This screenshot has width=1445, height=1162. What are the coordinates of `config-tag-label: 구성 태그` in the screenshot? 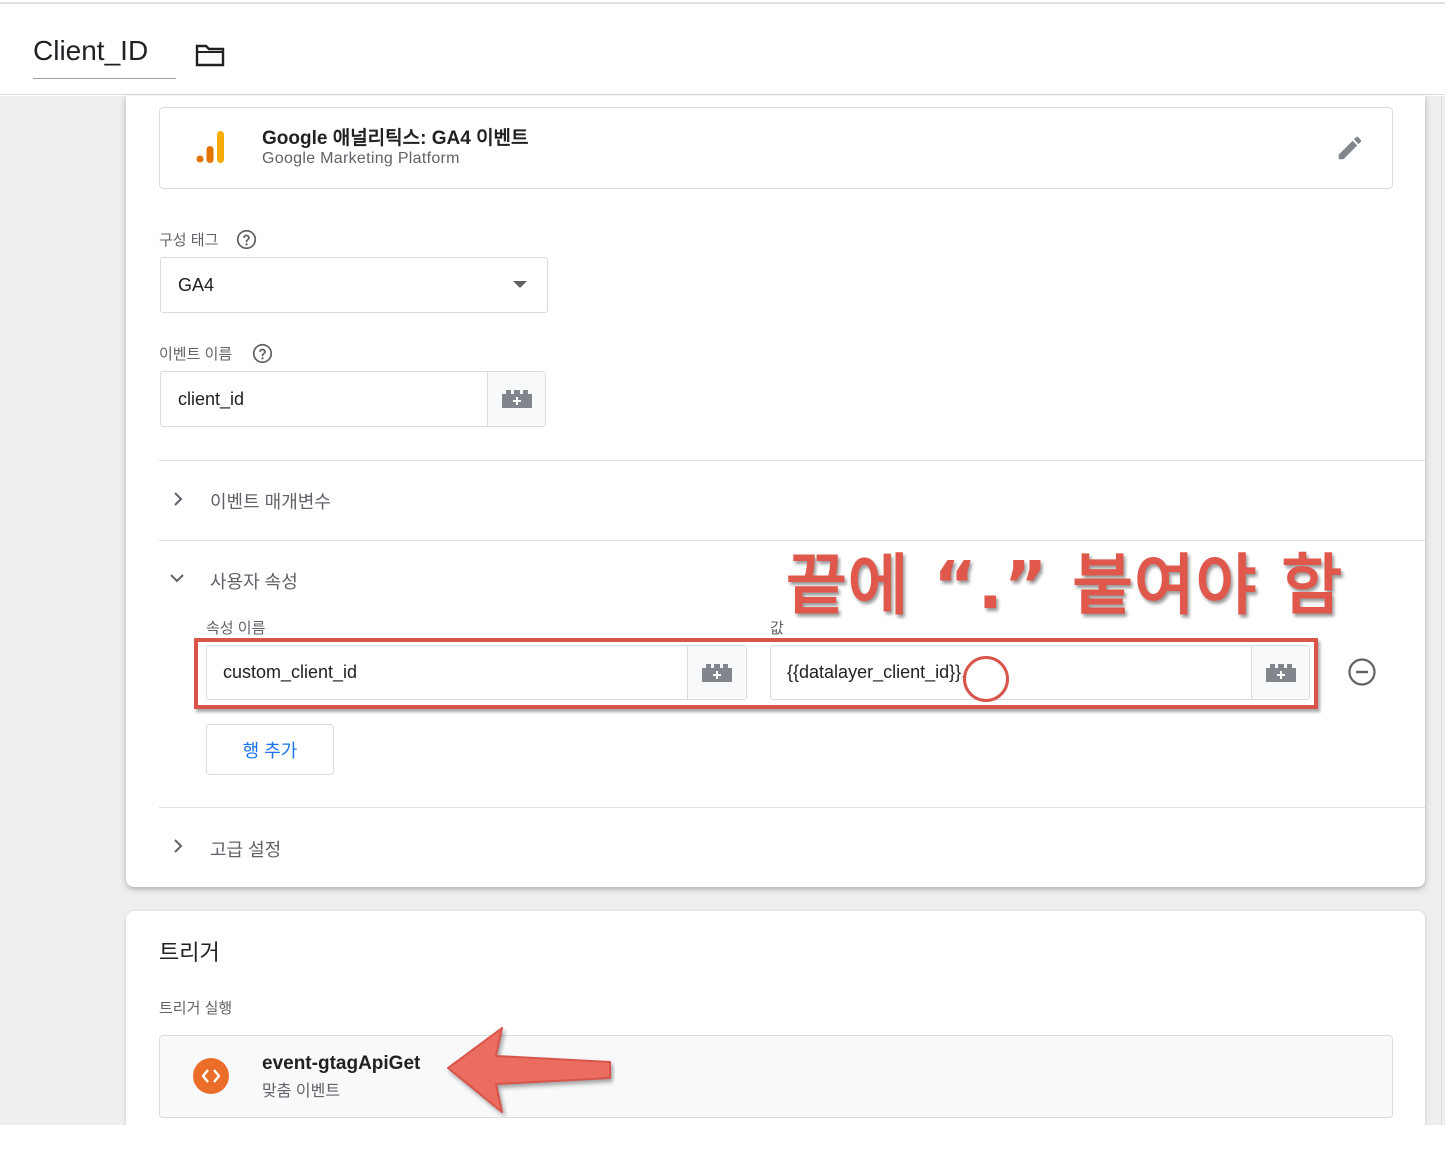 It's located at (189, 240).